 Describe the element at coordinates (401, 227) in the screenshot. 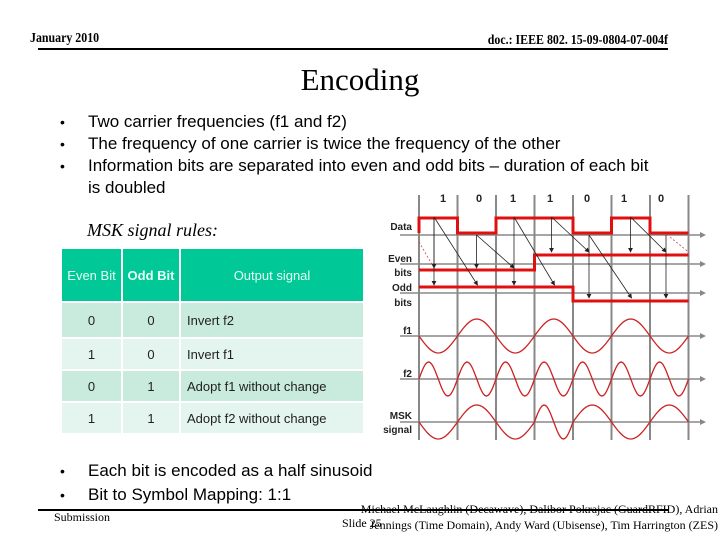

I see `label-data: Data` at that location.